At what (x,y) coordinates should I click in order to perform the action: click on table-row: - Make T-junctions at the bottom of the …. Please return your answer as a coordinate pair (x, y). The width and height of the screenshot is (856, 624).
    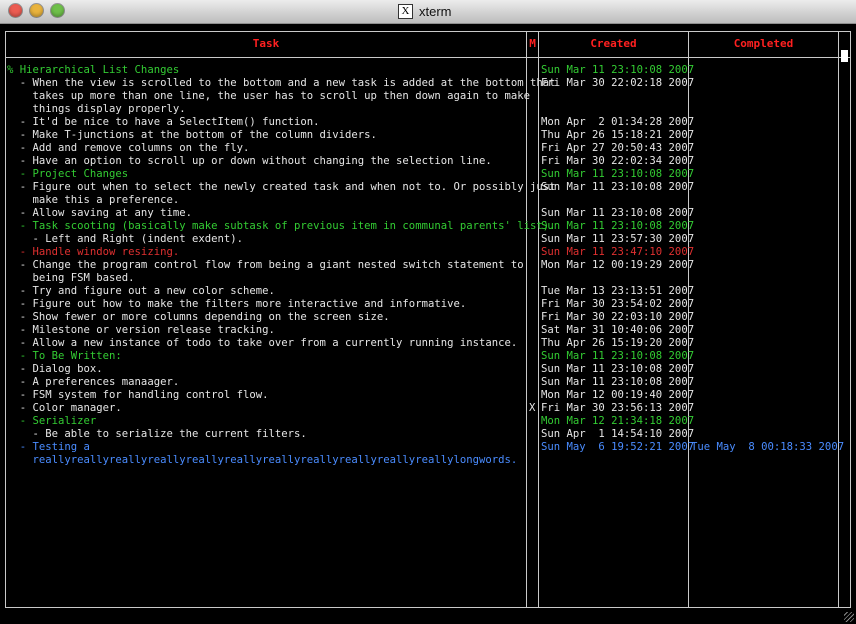
    Looking at the image, I should click on (428, 135).